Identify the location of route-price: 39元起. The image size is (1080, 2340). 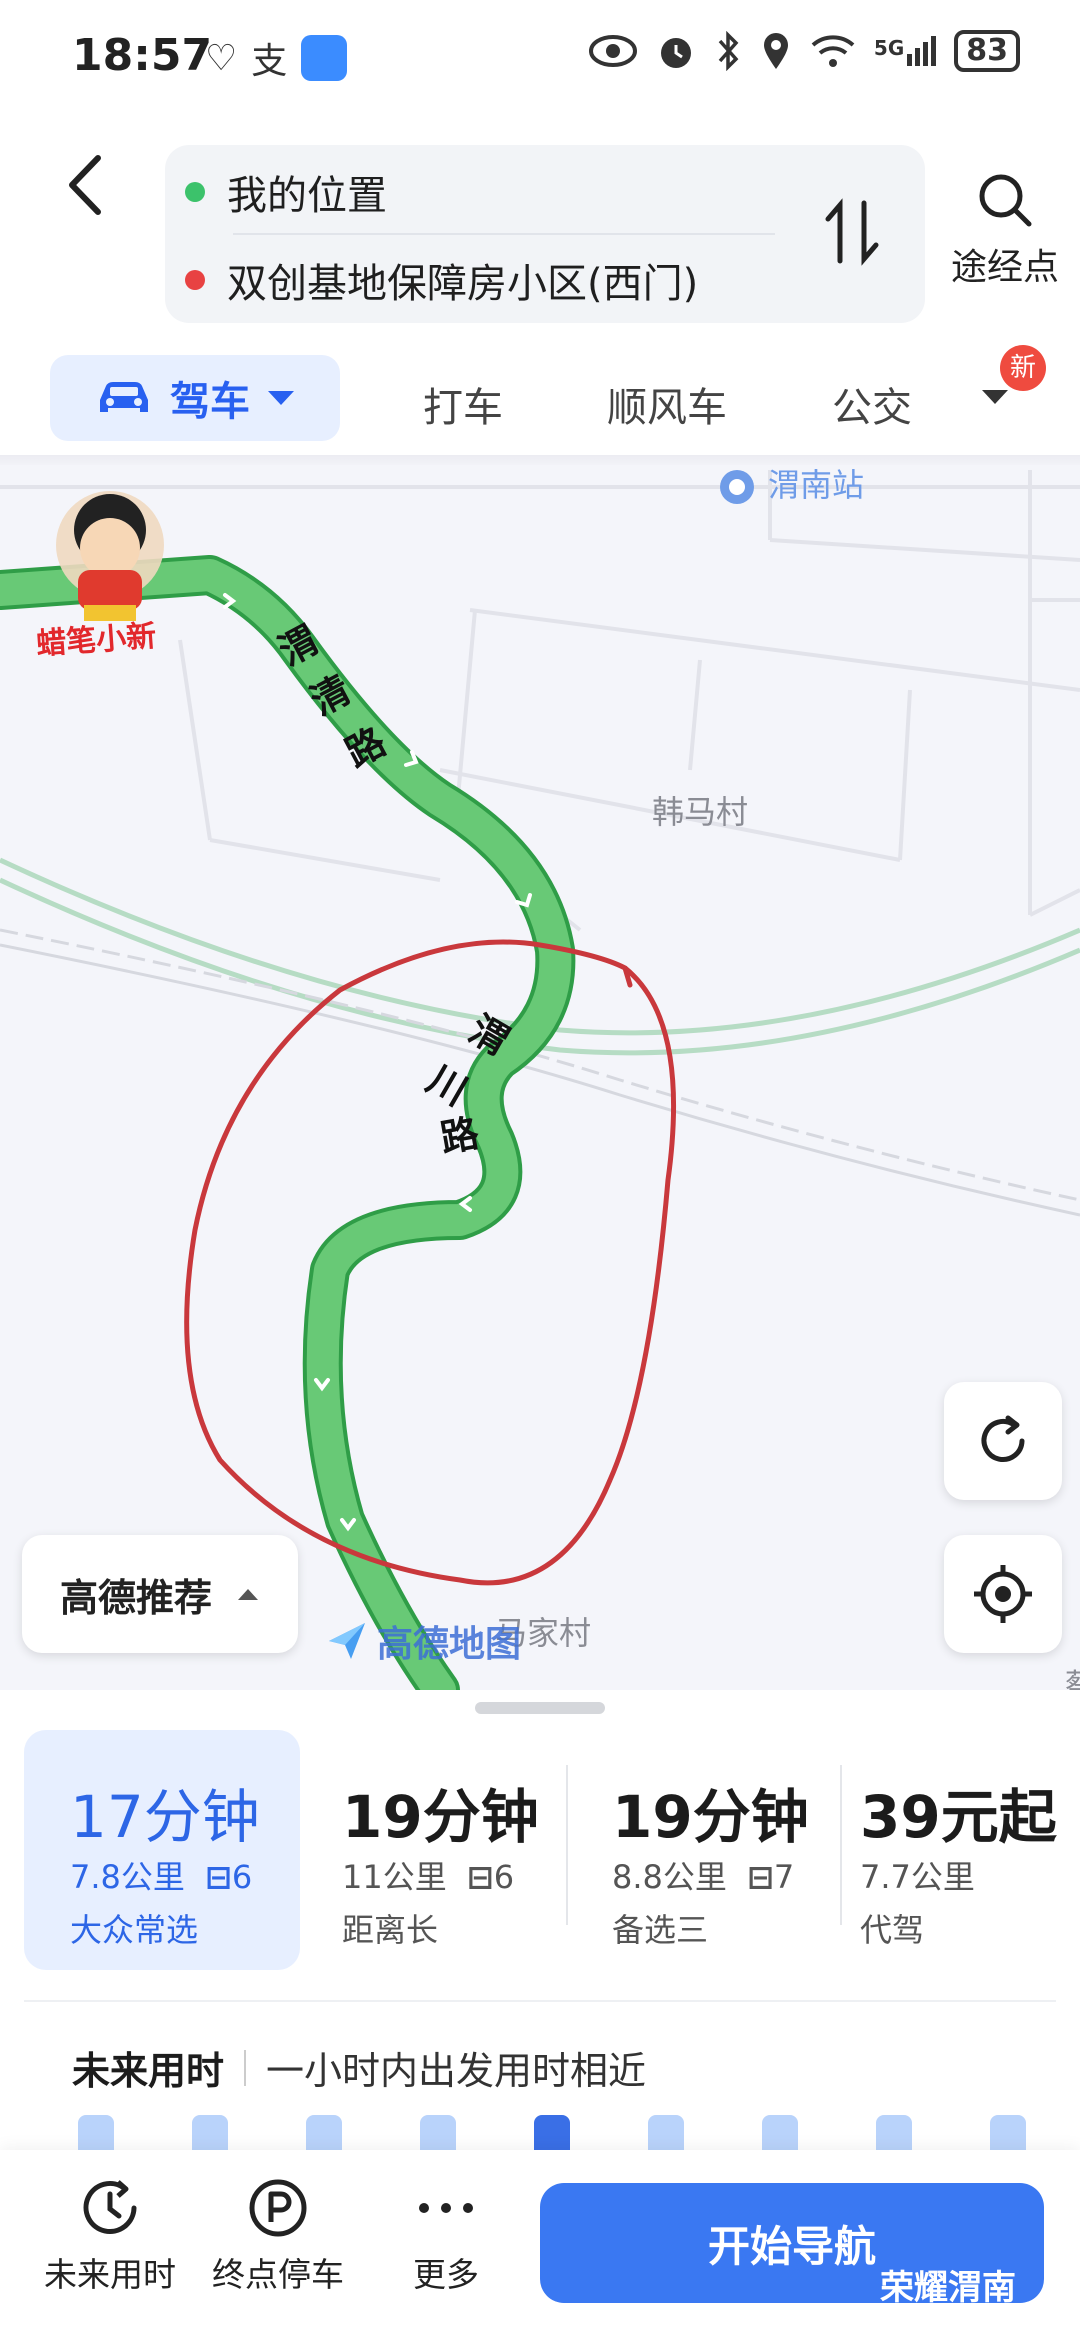
(958, 1817).